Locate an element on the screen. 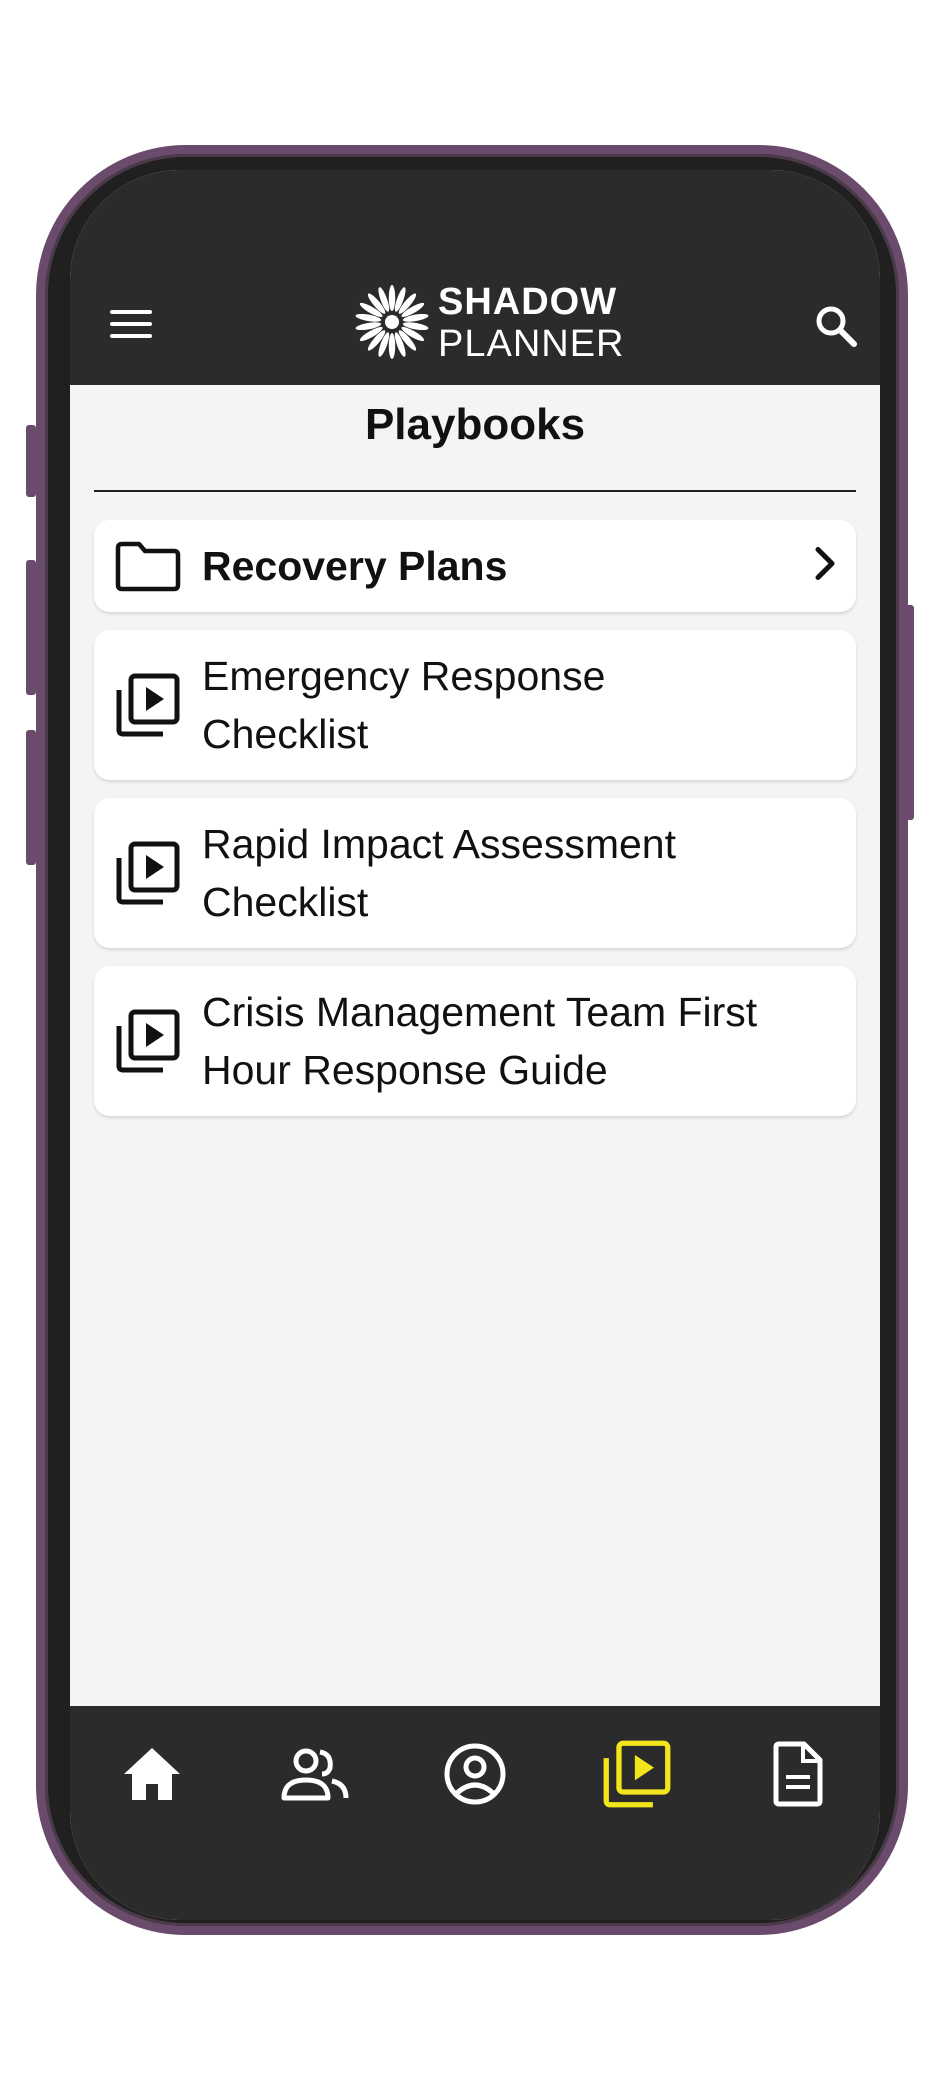 Image resolution: width=938 pixels, height=2083 pixels. shadow-planner-logo: SHADOW PLANNER is located at coordinates (493, 323).